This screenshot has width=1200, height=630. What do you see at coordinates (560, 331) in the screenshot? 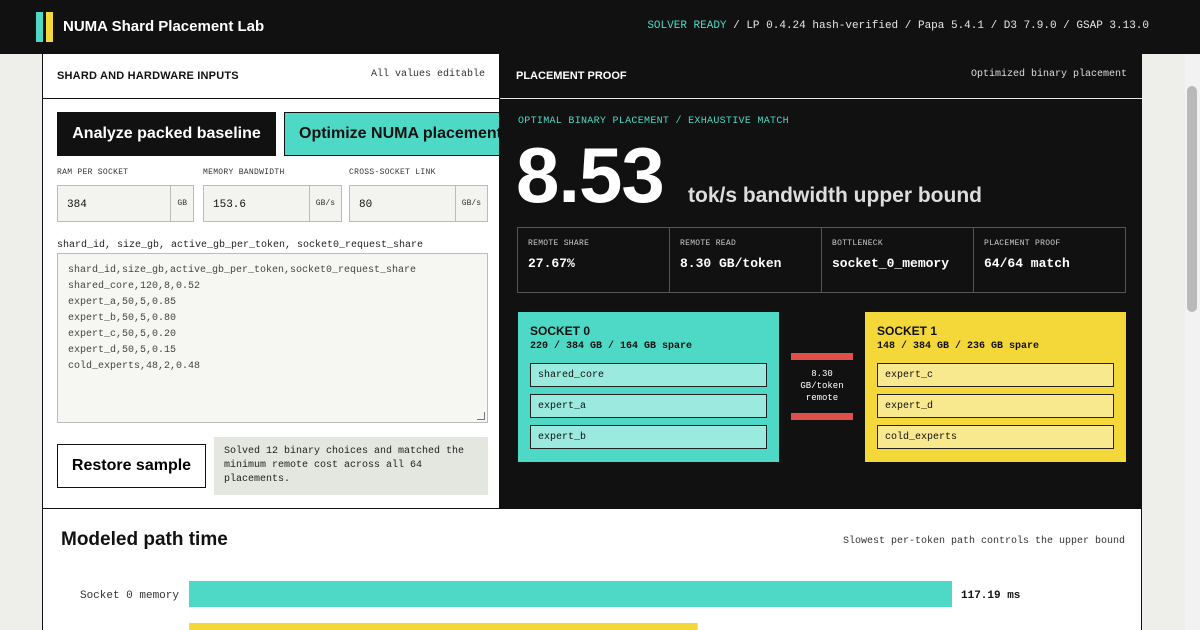
I see `socket-0-title: SOCKET 0` at bounding box center [560, 331].